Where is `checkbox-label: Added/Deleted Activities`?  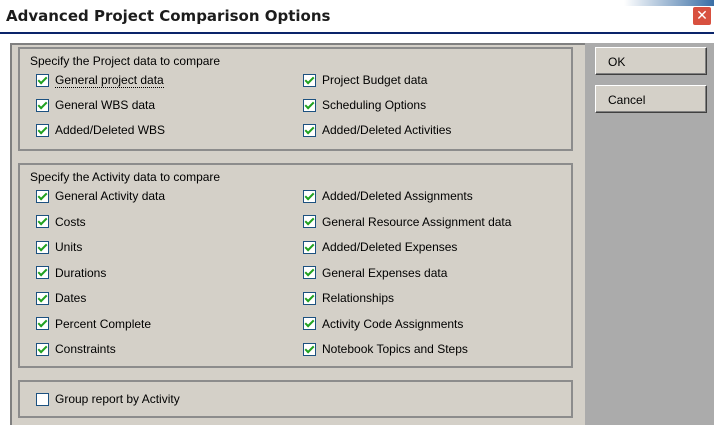
checkbox-label: Added/Deleted Activities is located at coordinates (387, 130).